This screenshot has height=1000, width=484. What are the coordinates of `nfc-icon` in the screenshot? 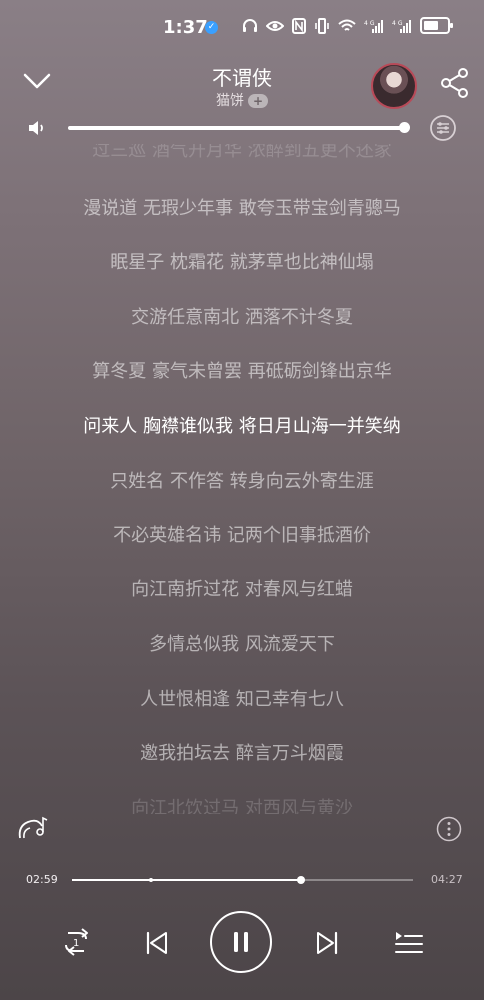 It's located at (299, 25).